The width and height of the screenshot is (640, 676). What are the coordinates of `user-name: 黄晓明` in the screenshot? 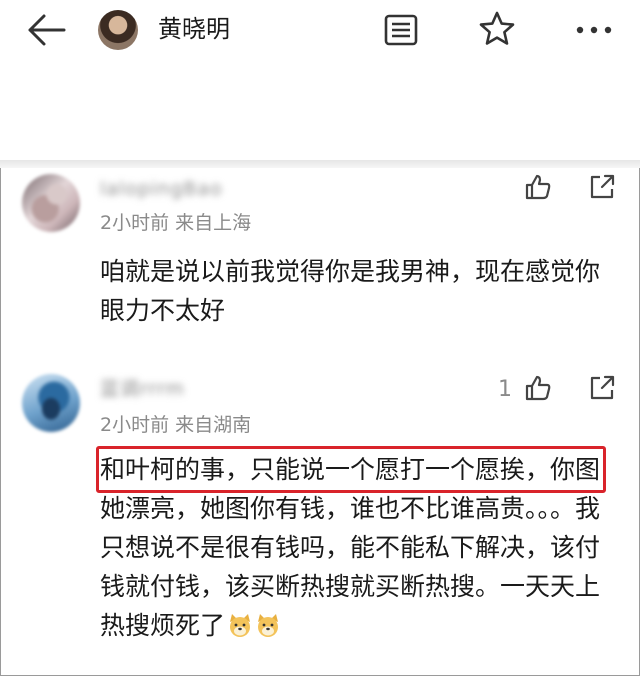 It's located at (194, 29).